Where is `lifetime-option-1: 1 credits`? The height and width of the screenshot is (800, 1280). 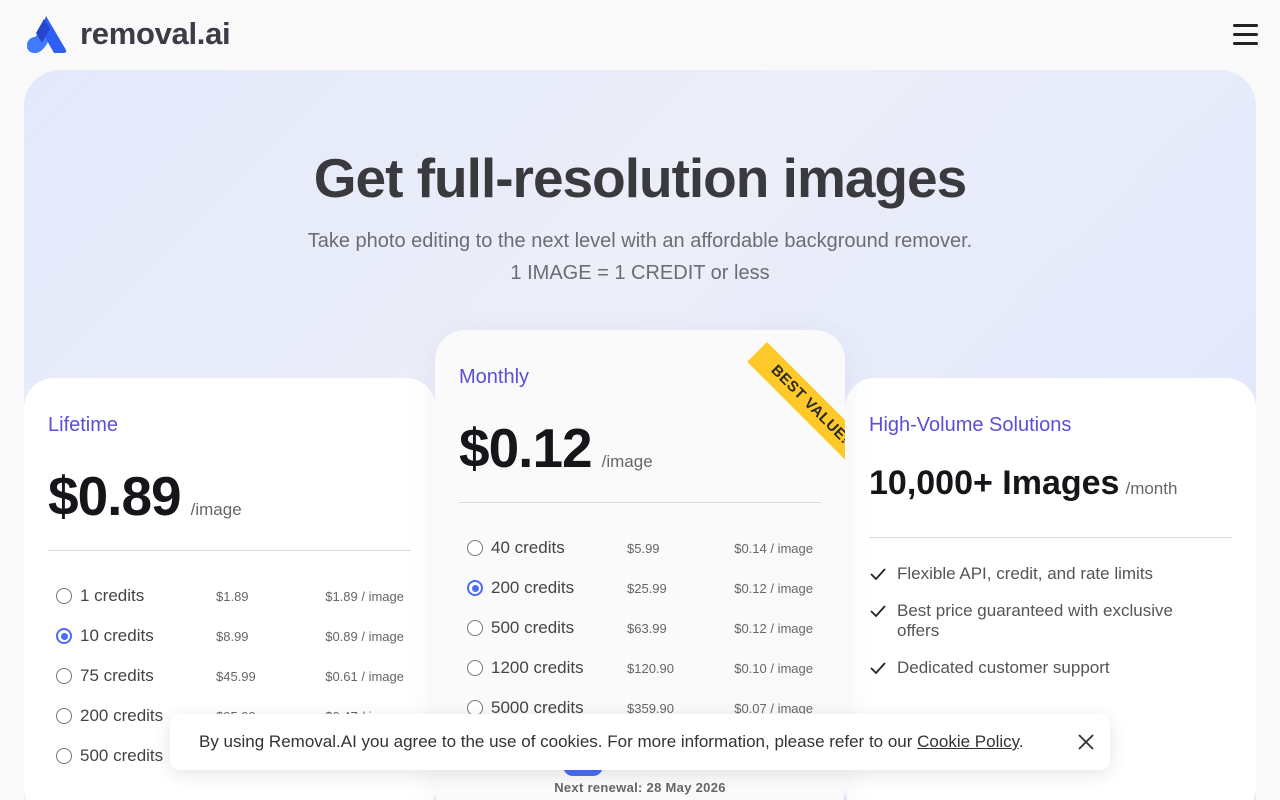 lifetime-option-1: 1 credits is located at coordinates (100, 596).